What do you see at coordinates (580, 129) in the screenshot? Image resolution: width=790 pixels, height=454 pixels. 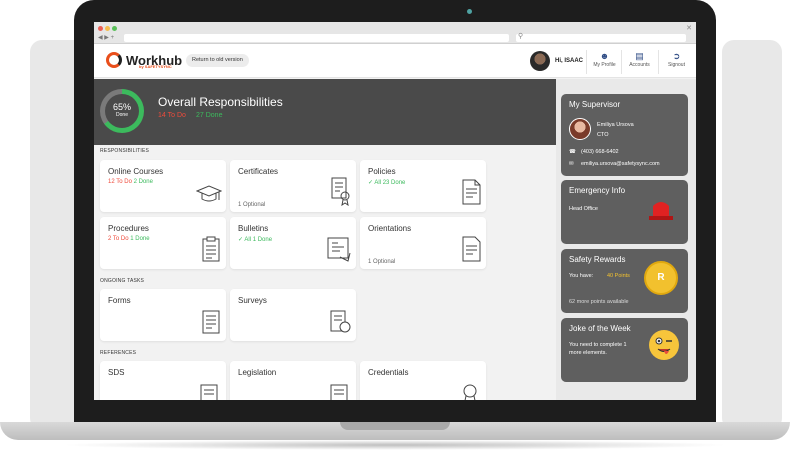 I see `supervisor-avatar` at bounding box center [580, 129].